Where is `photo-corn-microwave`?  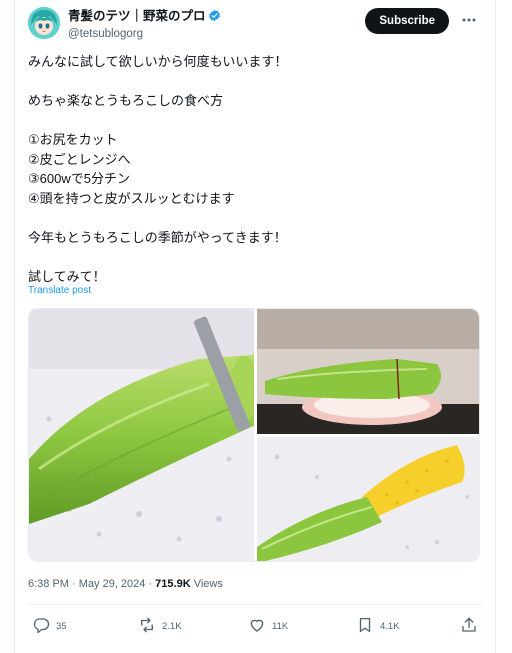 photo-corn-microwave is located at coordinates (368, 371).